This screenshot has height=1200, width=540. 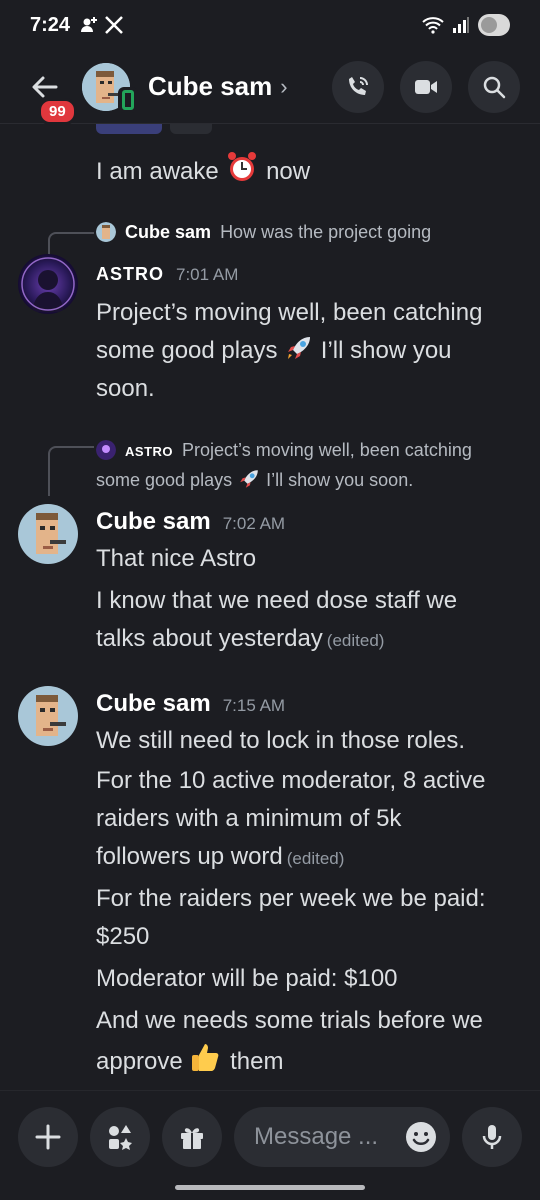 I want to click on call-button, so click(x=358, y=86).